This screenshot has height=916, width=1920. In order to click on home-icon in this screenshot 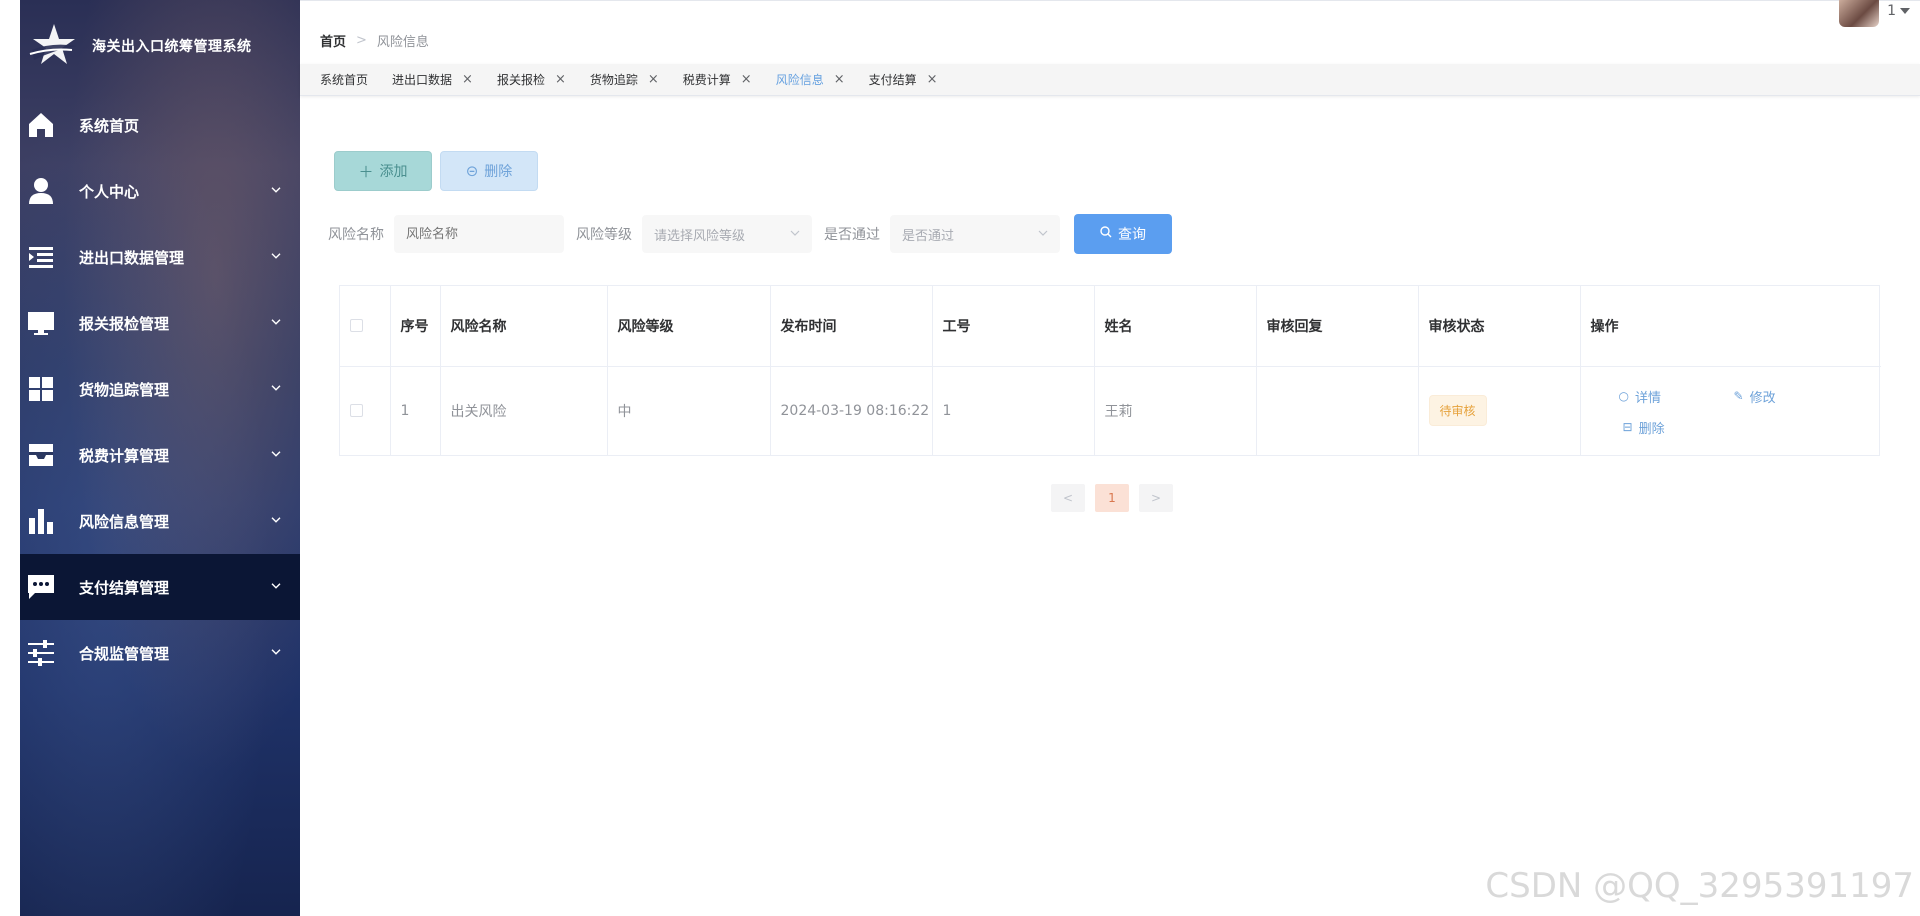, I will do `click(41, 125)`.